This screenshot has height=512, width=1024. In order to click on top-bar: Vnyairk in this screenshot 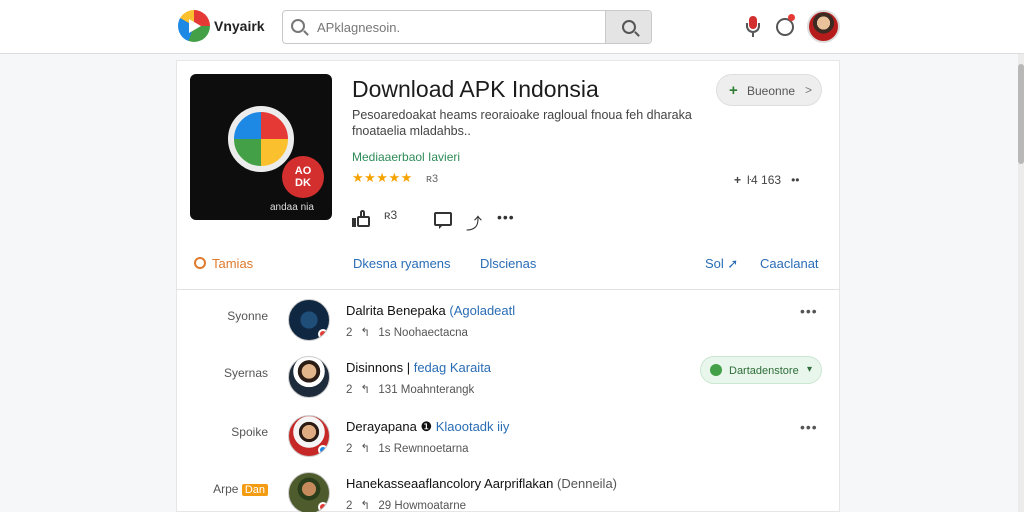, I will do `click(512, 27)`.